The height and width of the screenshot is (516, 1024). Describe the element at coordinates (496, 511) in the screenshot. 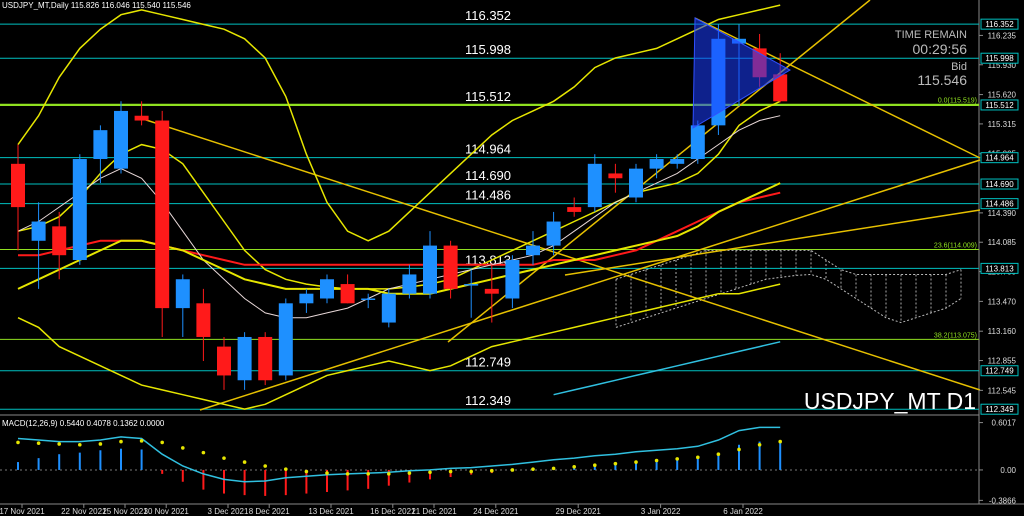

I see `time-tick-label: 24 Dec 2021` at that location.